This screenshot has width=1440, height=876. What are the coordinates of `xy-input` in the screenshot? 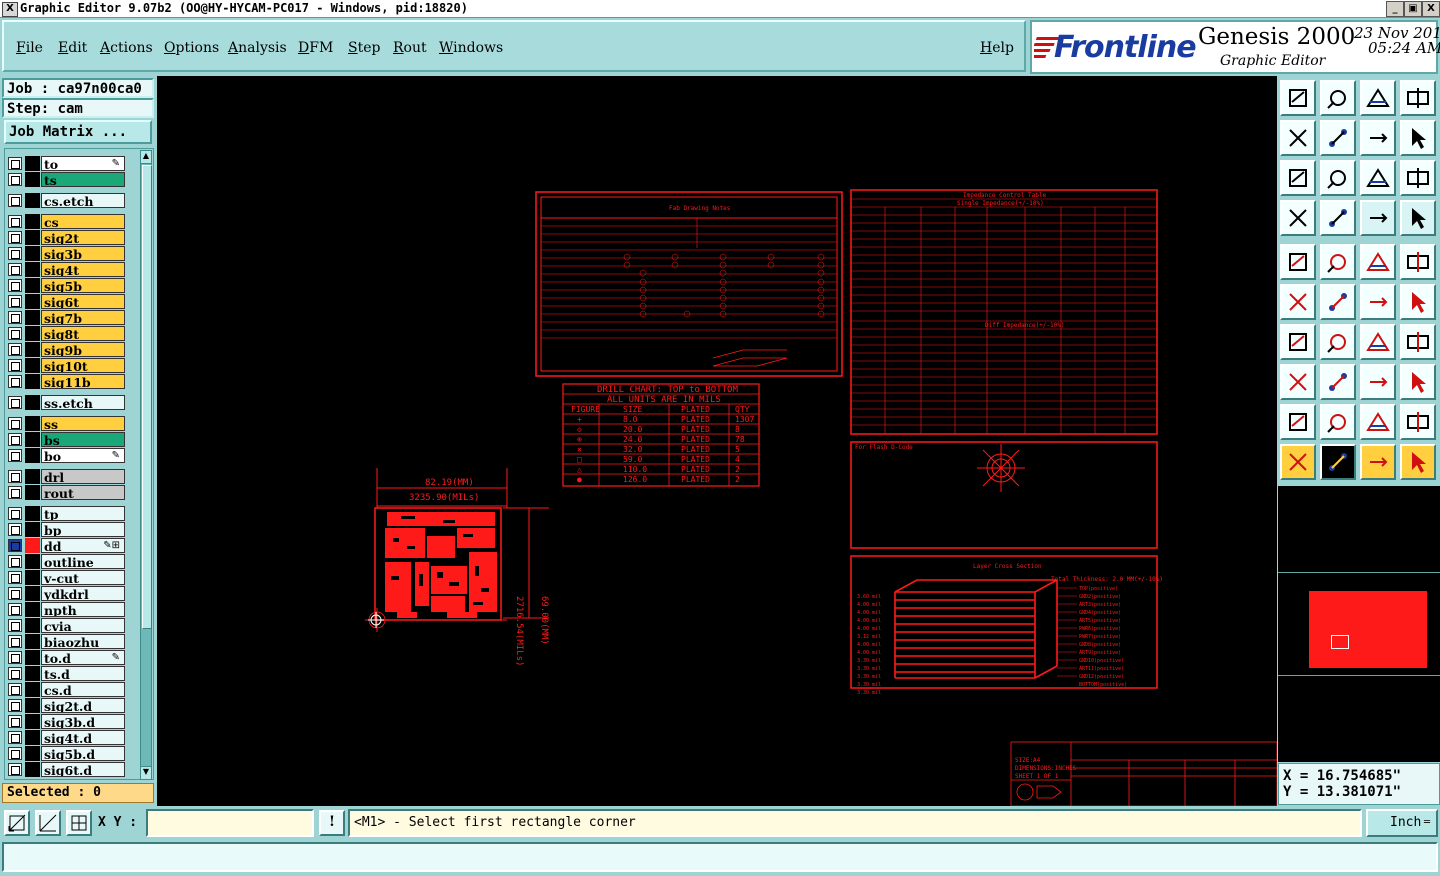 It's located at (230, 823).